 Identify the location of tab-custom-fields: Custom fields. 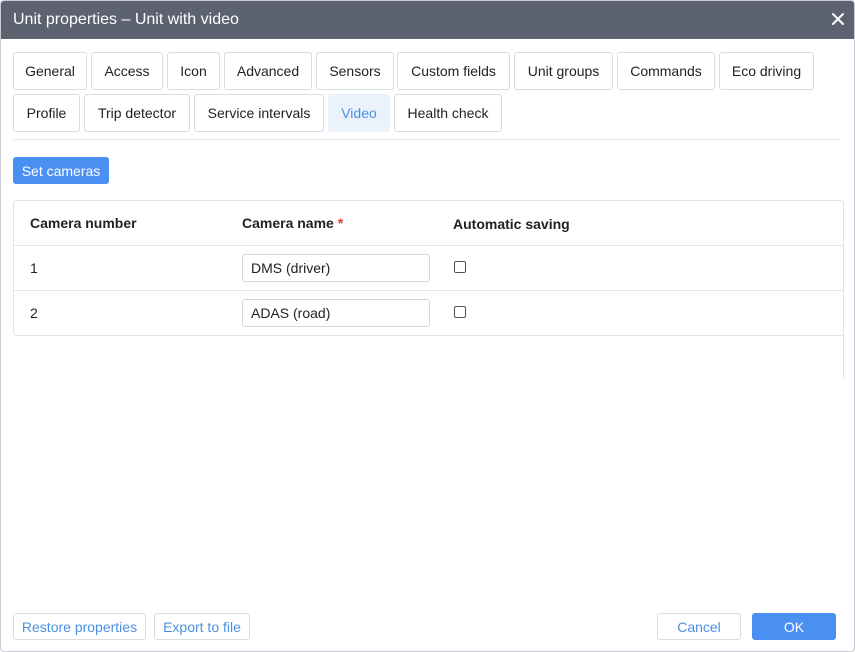
(453, 71).